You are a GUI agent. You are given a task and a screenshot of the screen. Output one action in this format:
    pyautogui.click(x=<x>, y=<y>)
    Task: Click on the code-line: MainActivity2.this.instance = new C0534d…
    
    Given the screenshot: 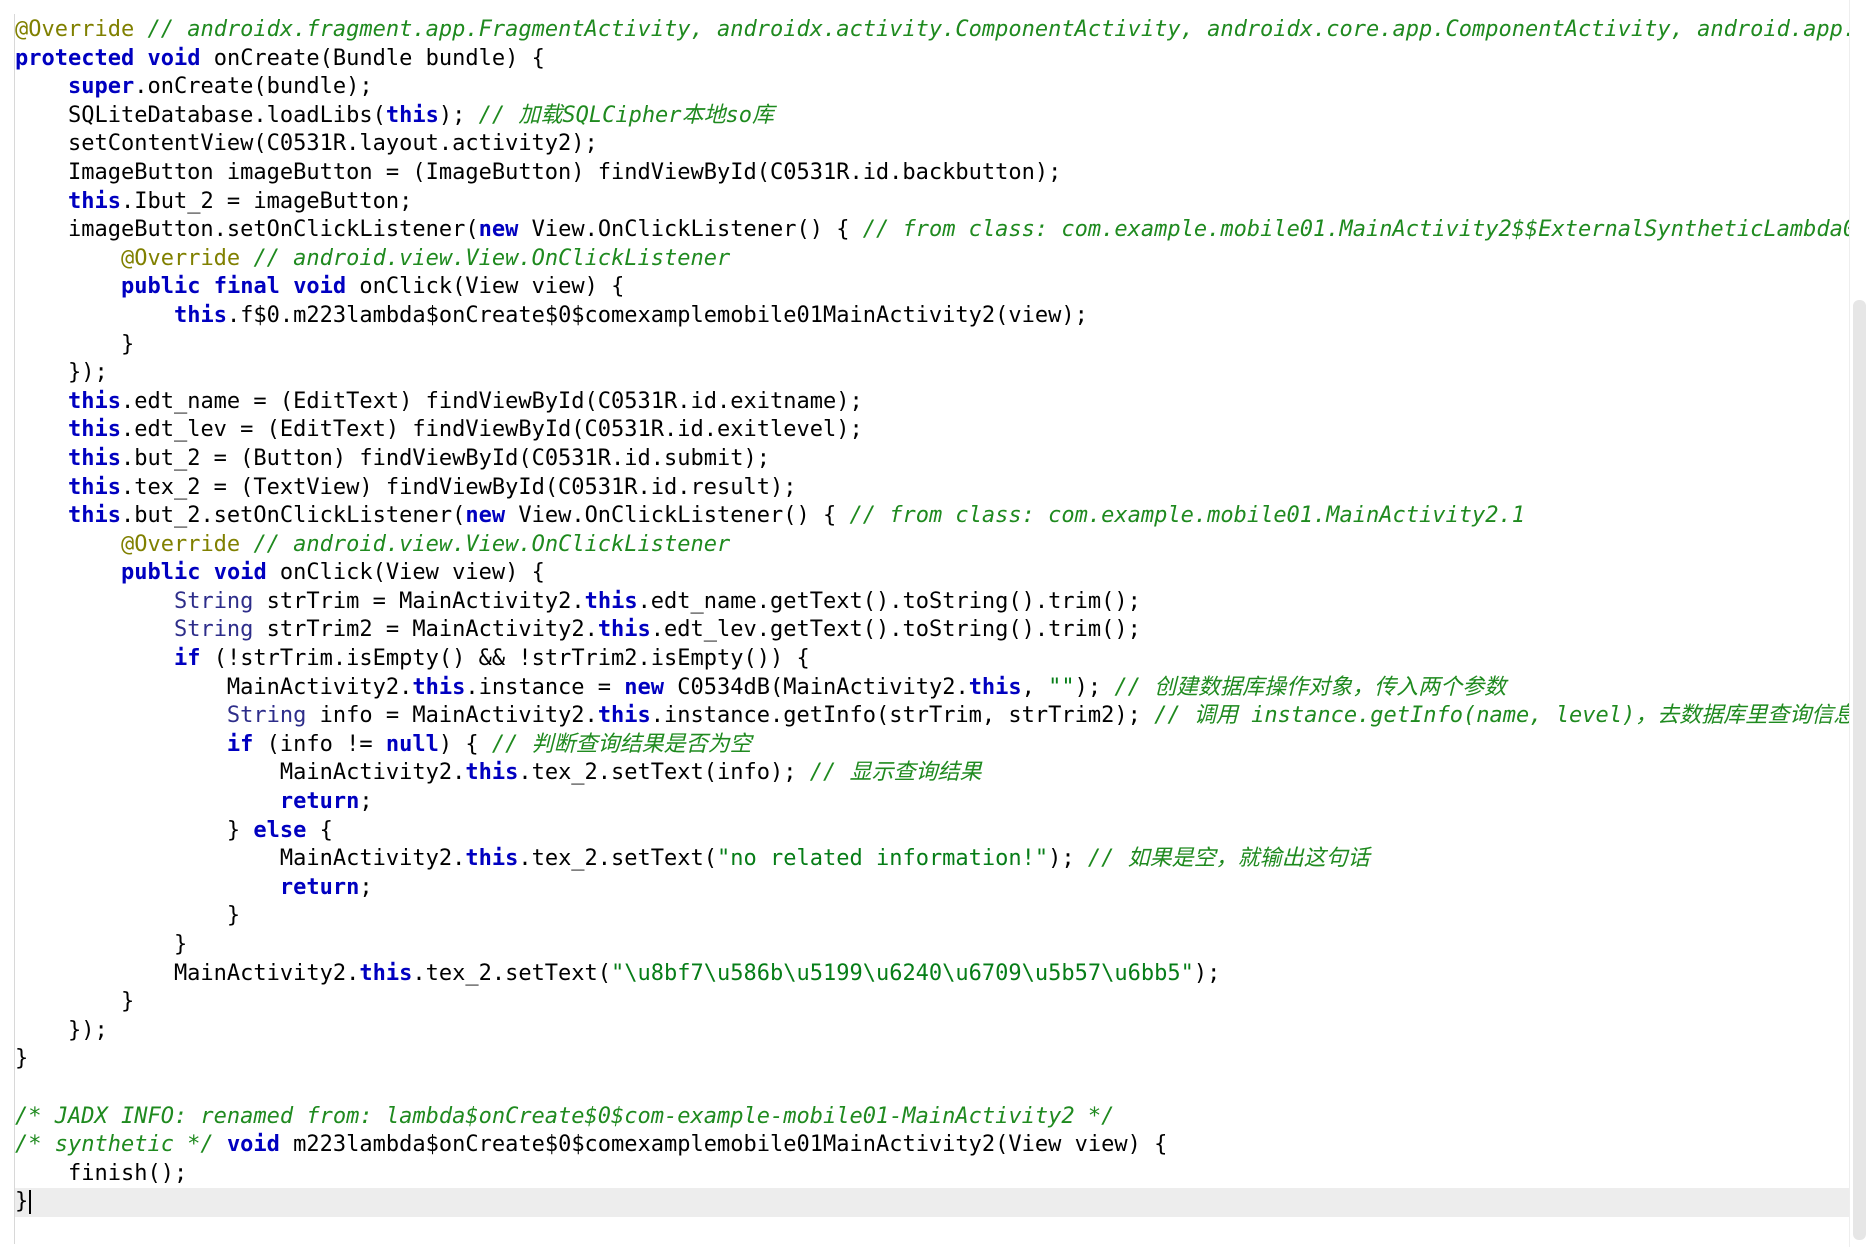 What is the action you would take?
    pyautogui.click(x=932, y=688)
    